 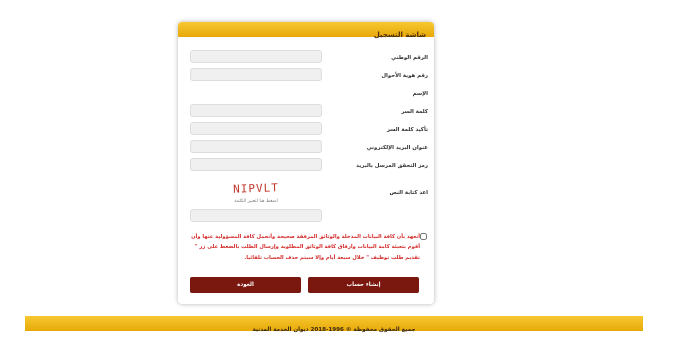 I want to click on name-label: الإسم, so click(x=420, y=94).